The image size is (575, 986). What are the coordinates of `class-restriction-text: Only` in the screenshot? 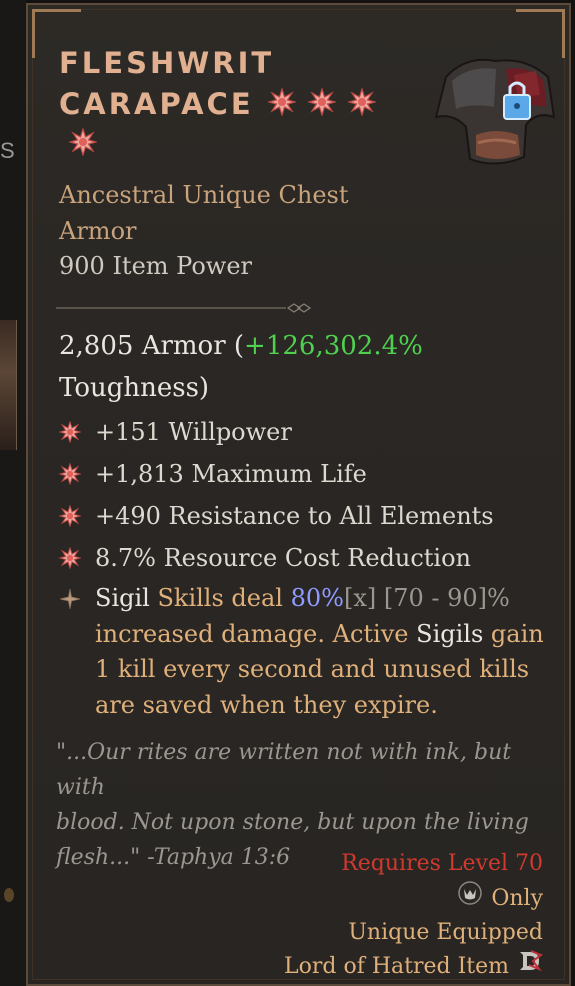 It's located at (517, 898).